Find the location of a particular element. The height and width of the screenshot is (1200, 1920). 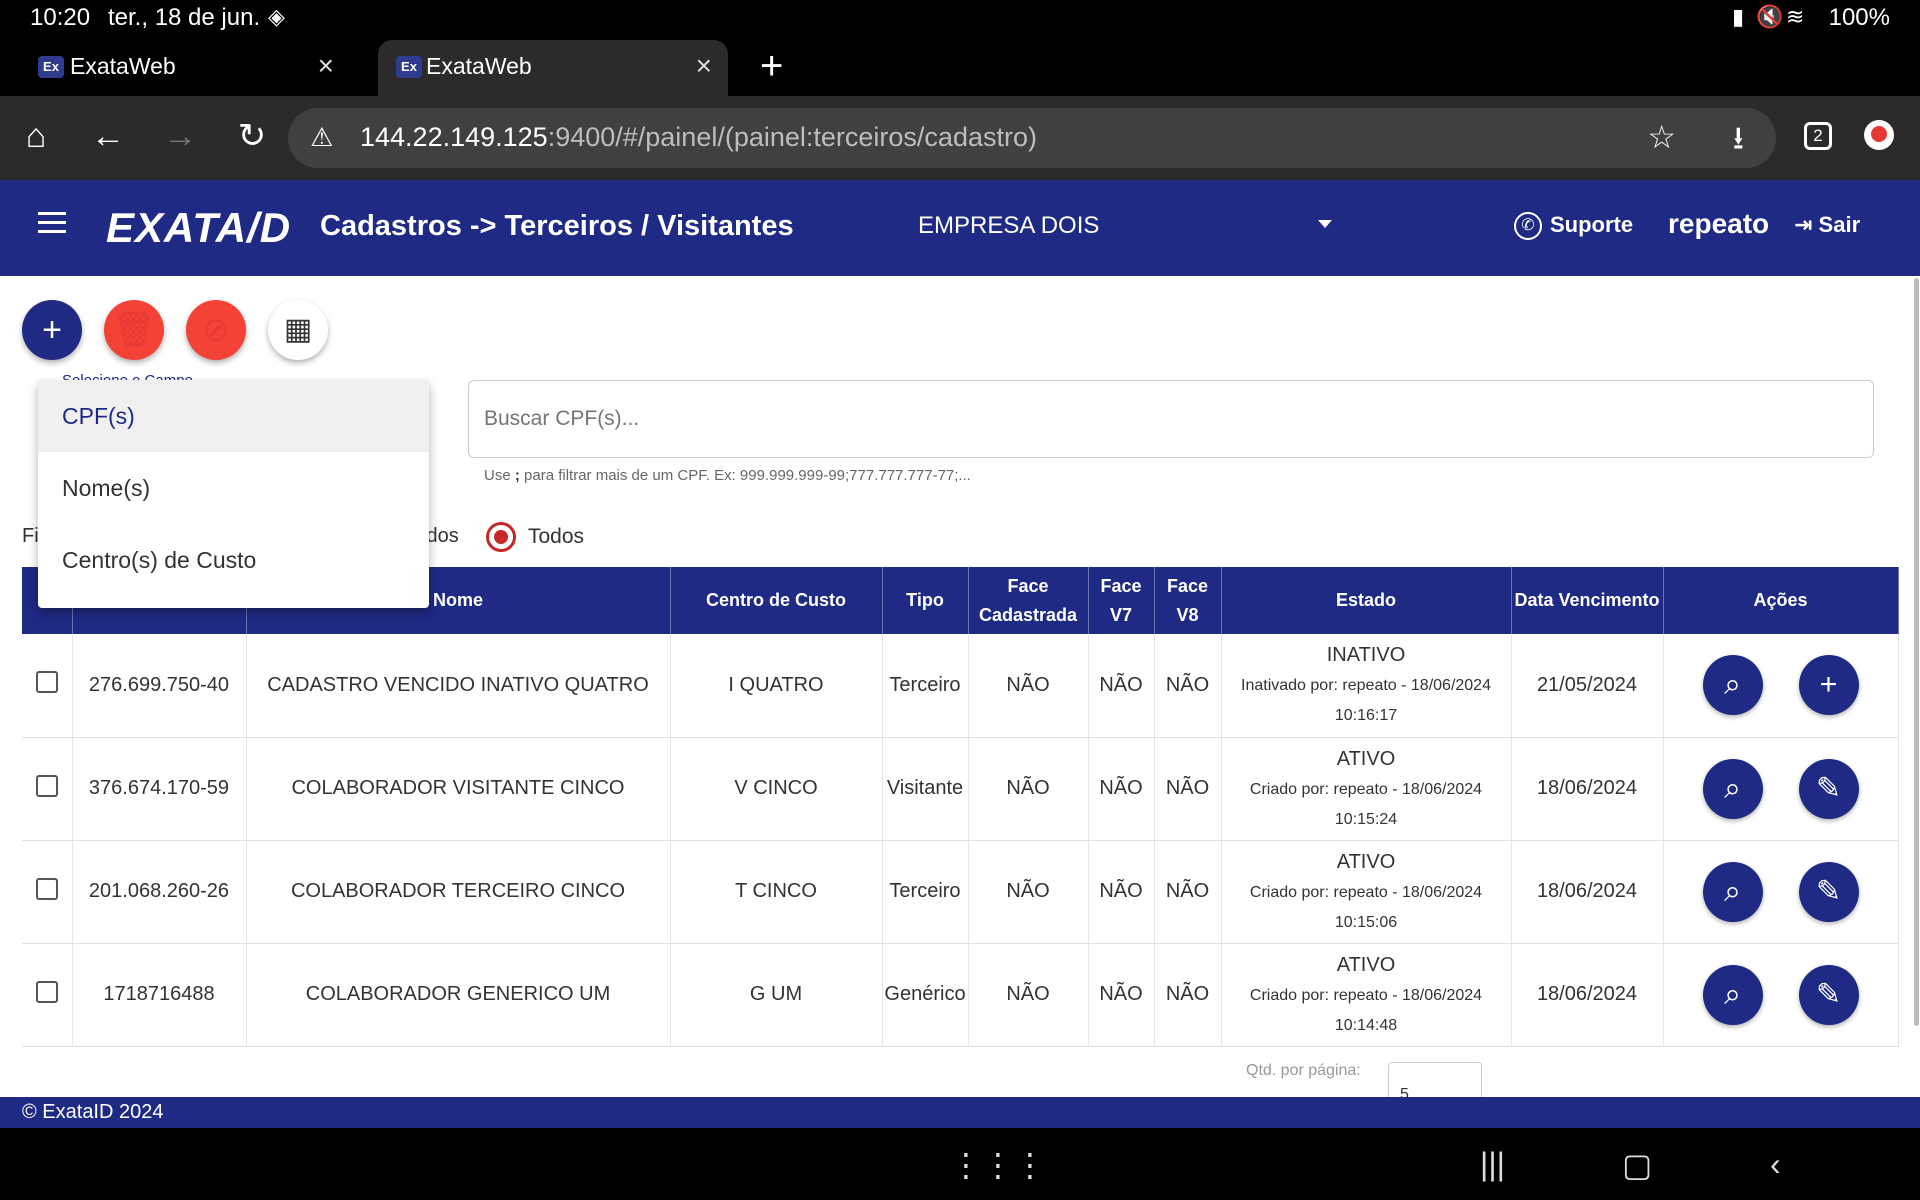

page-size-label: Qtd. por página: is located at coordinates (1303, 1070).